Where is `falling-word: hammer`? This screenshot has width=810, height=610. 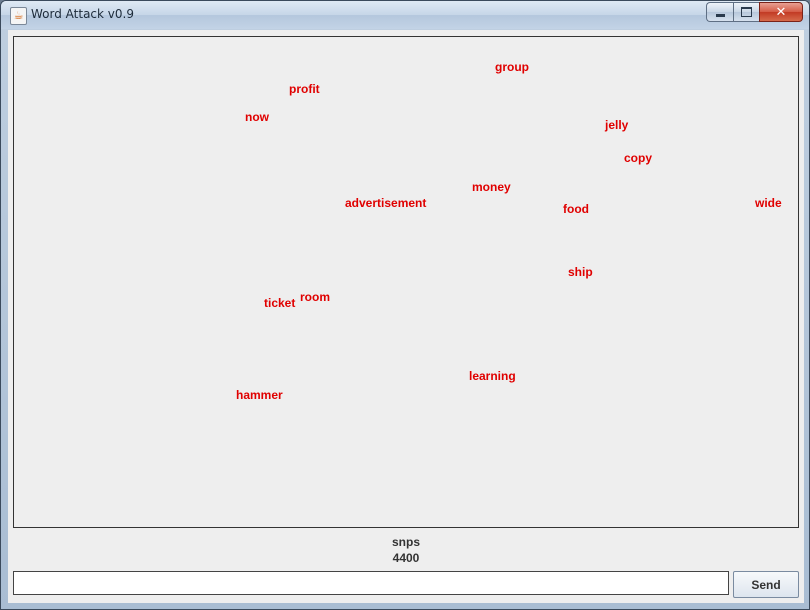
falling-word: hammer is located at coordinates (259, 395).